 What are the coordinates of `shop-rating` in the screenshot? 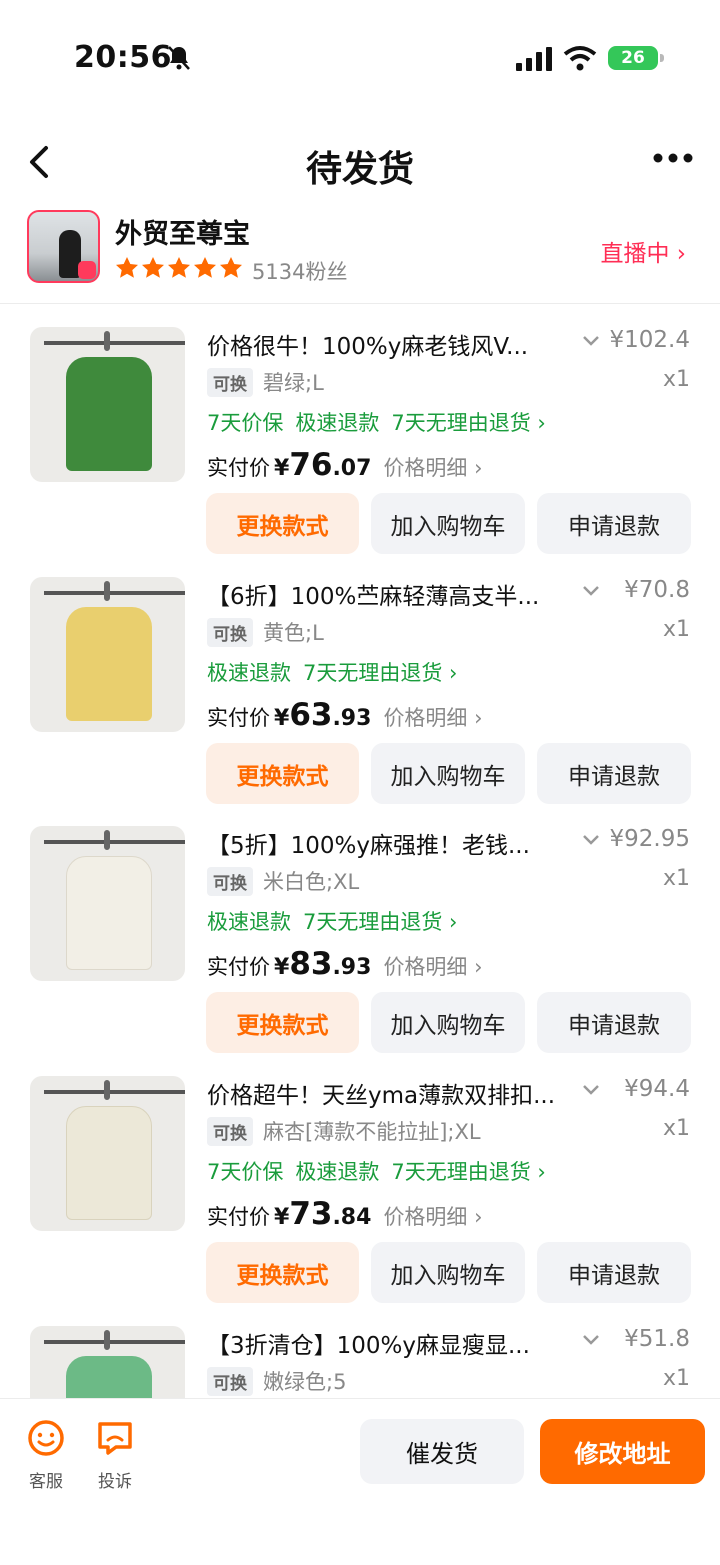 It's located at (179, 268).